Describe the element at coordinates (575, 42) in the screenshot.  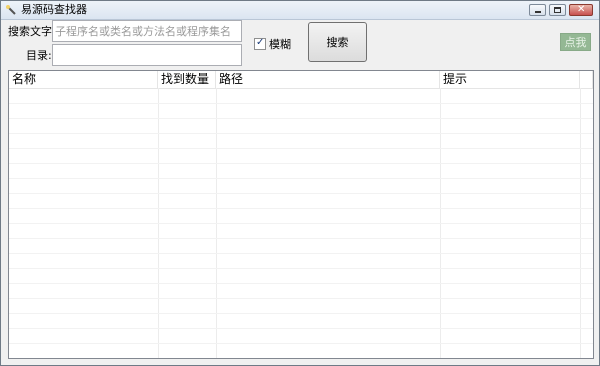
I see `click-me-button: 点我` at that location.